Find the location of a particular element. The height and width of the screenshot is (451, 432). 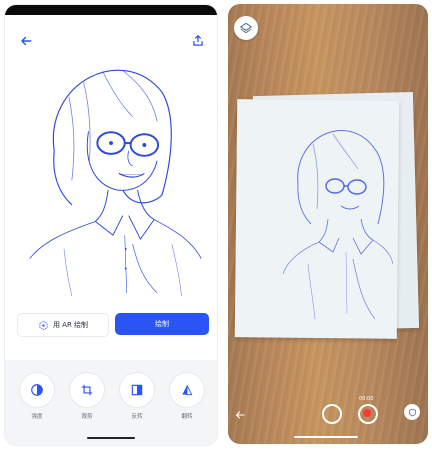

capture-button is located at coordinates (332, 414).